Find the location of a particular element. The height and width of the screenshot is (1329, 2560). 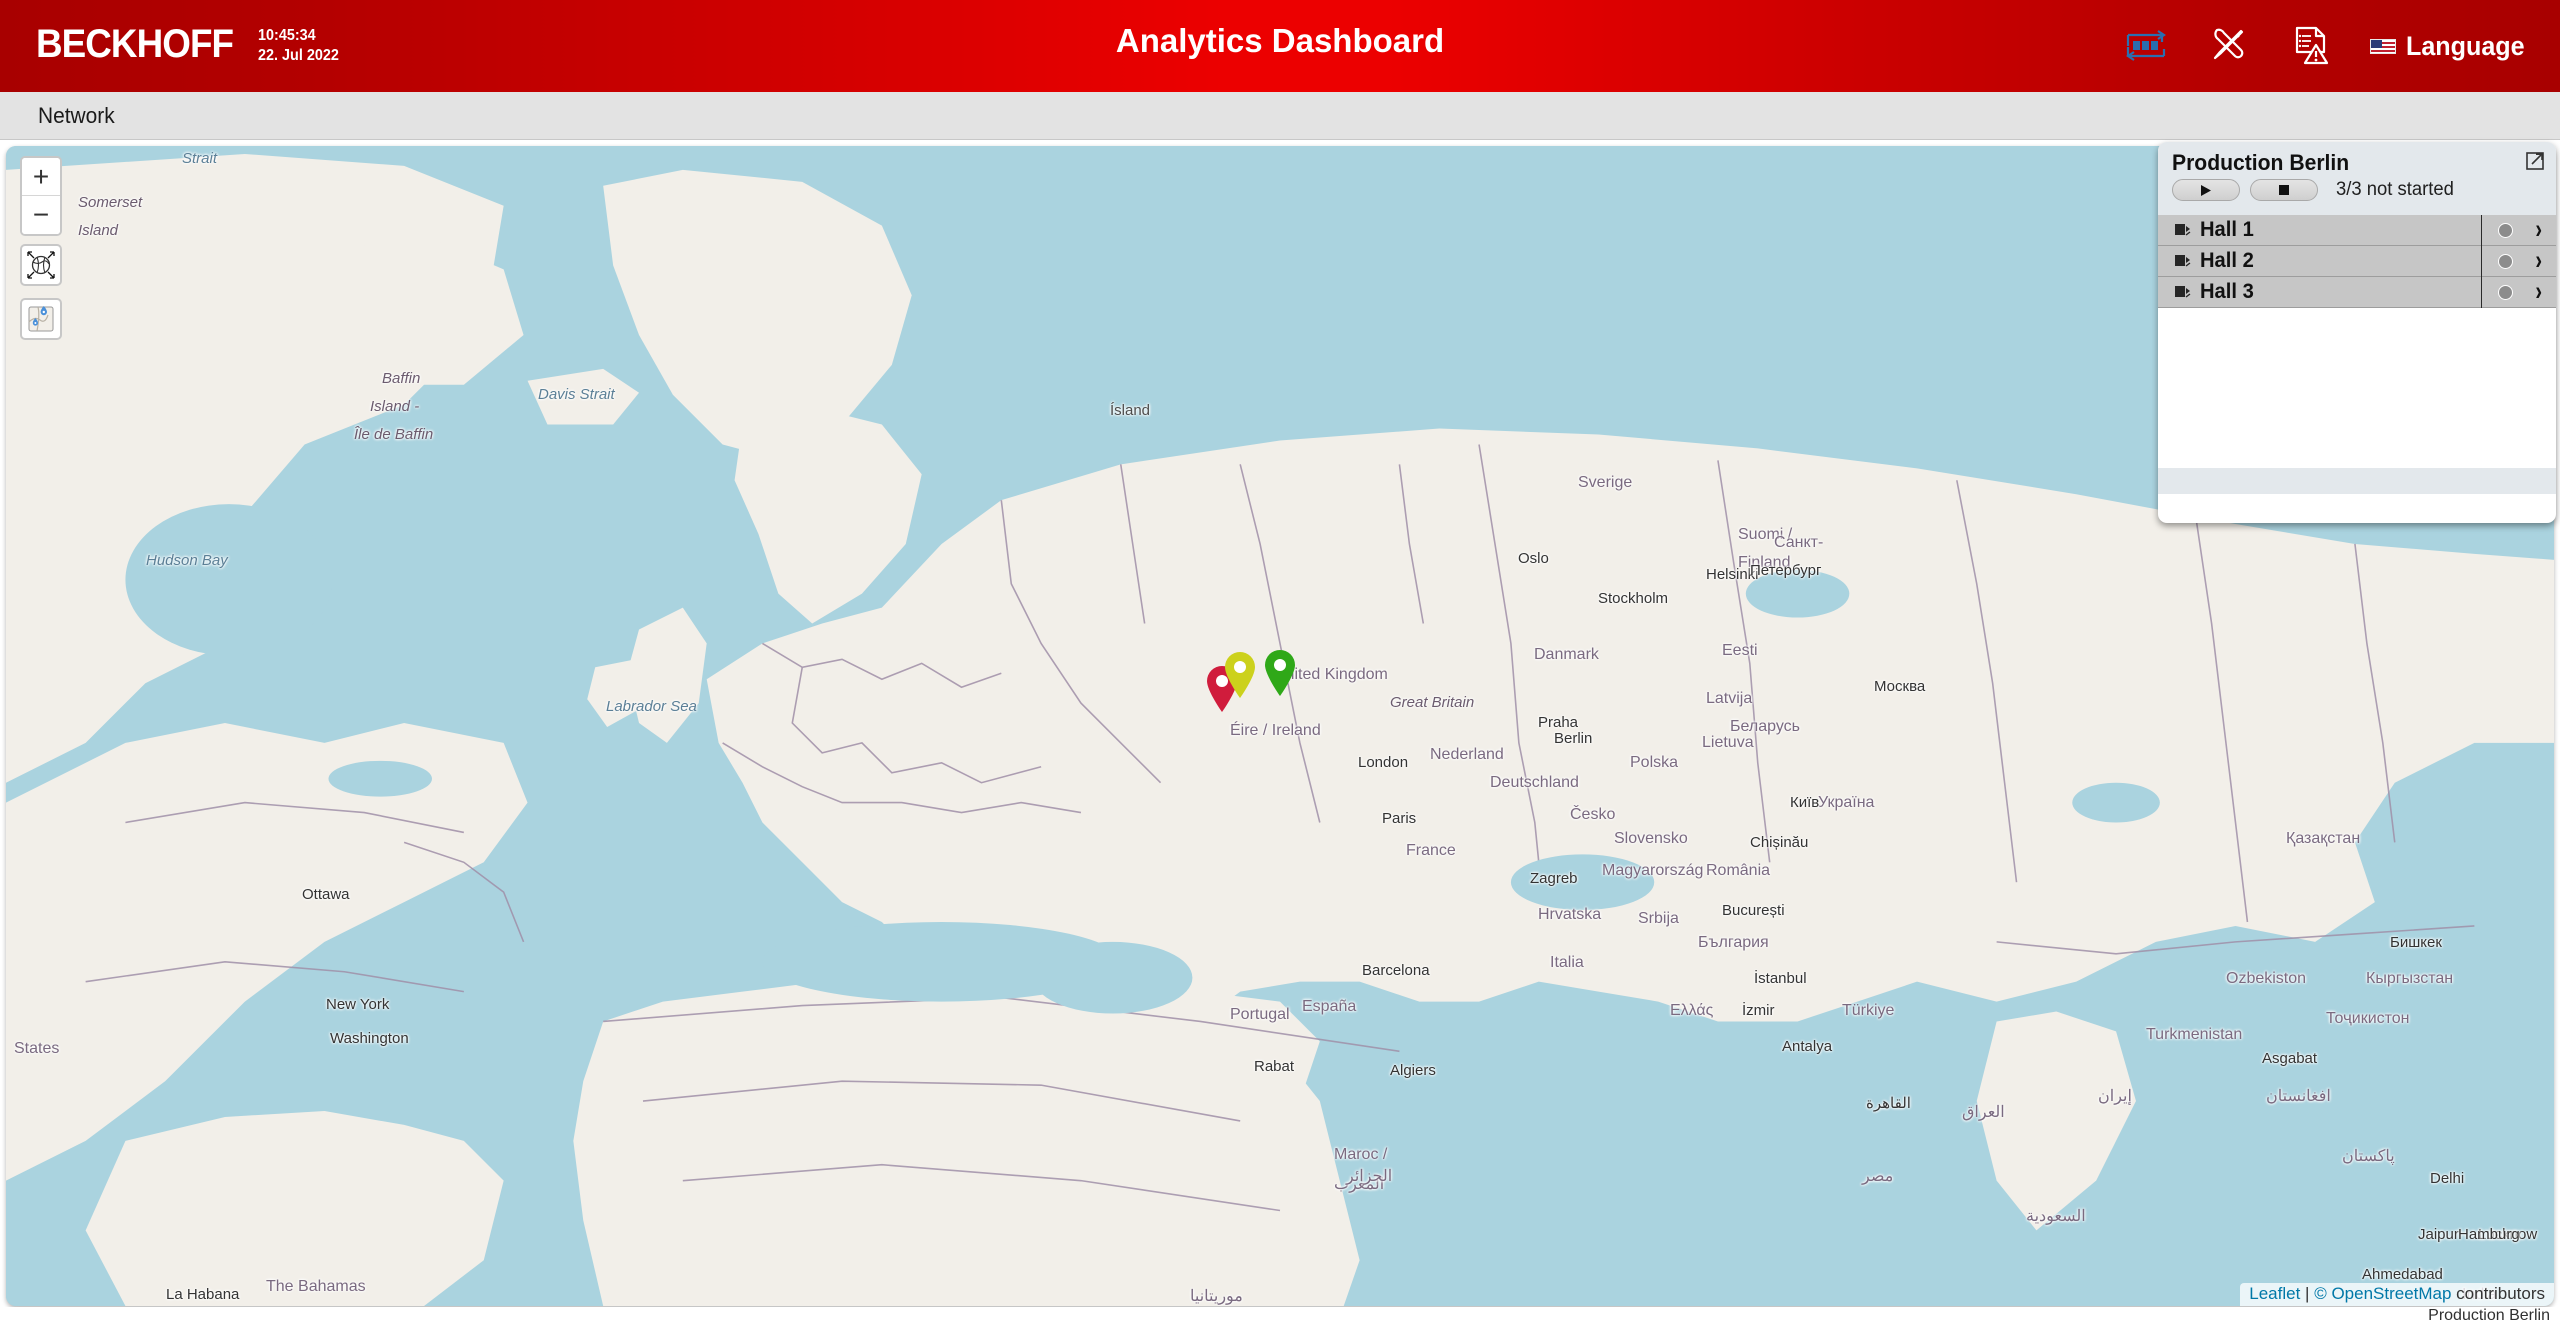

header-icon-bar: Language is located at coordinates (2330, 46).